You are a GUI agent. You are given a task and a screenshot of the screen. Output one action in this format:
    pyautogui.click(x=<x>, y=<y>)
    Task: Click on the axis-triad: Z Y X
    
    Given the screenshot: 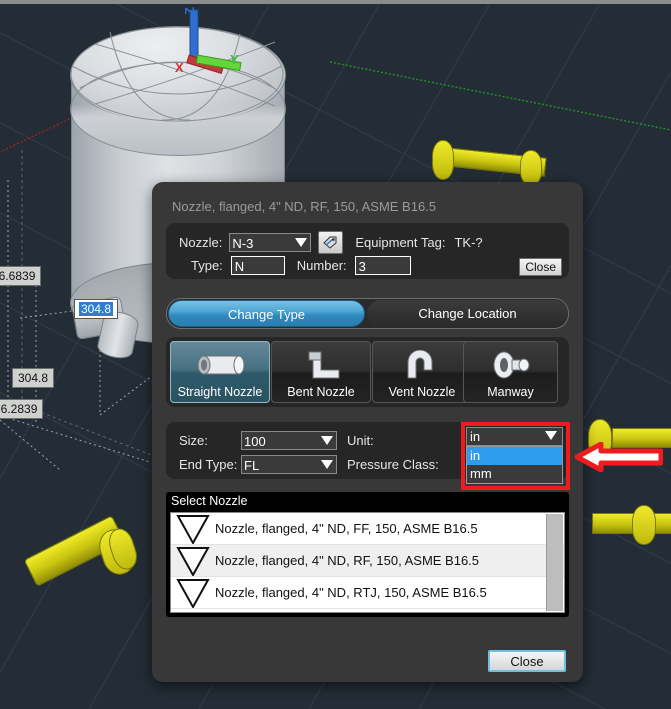 What is the action you would take?
    pyautogui.click(x=208, y=41)
    